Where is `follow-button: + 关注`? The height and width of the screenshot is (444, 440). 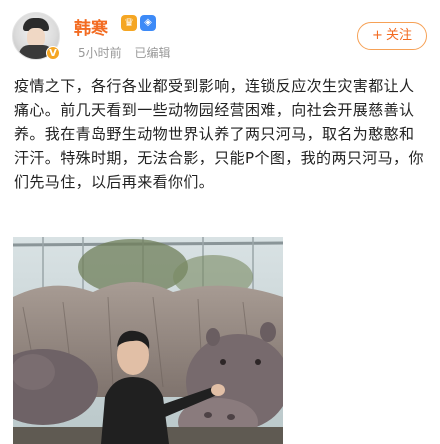
follow-button: + 关注 is located at coordinates (392, 36).